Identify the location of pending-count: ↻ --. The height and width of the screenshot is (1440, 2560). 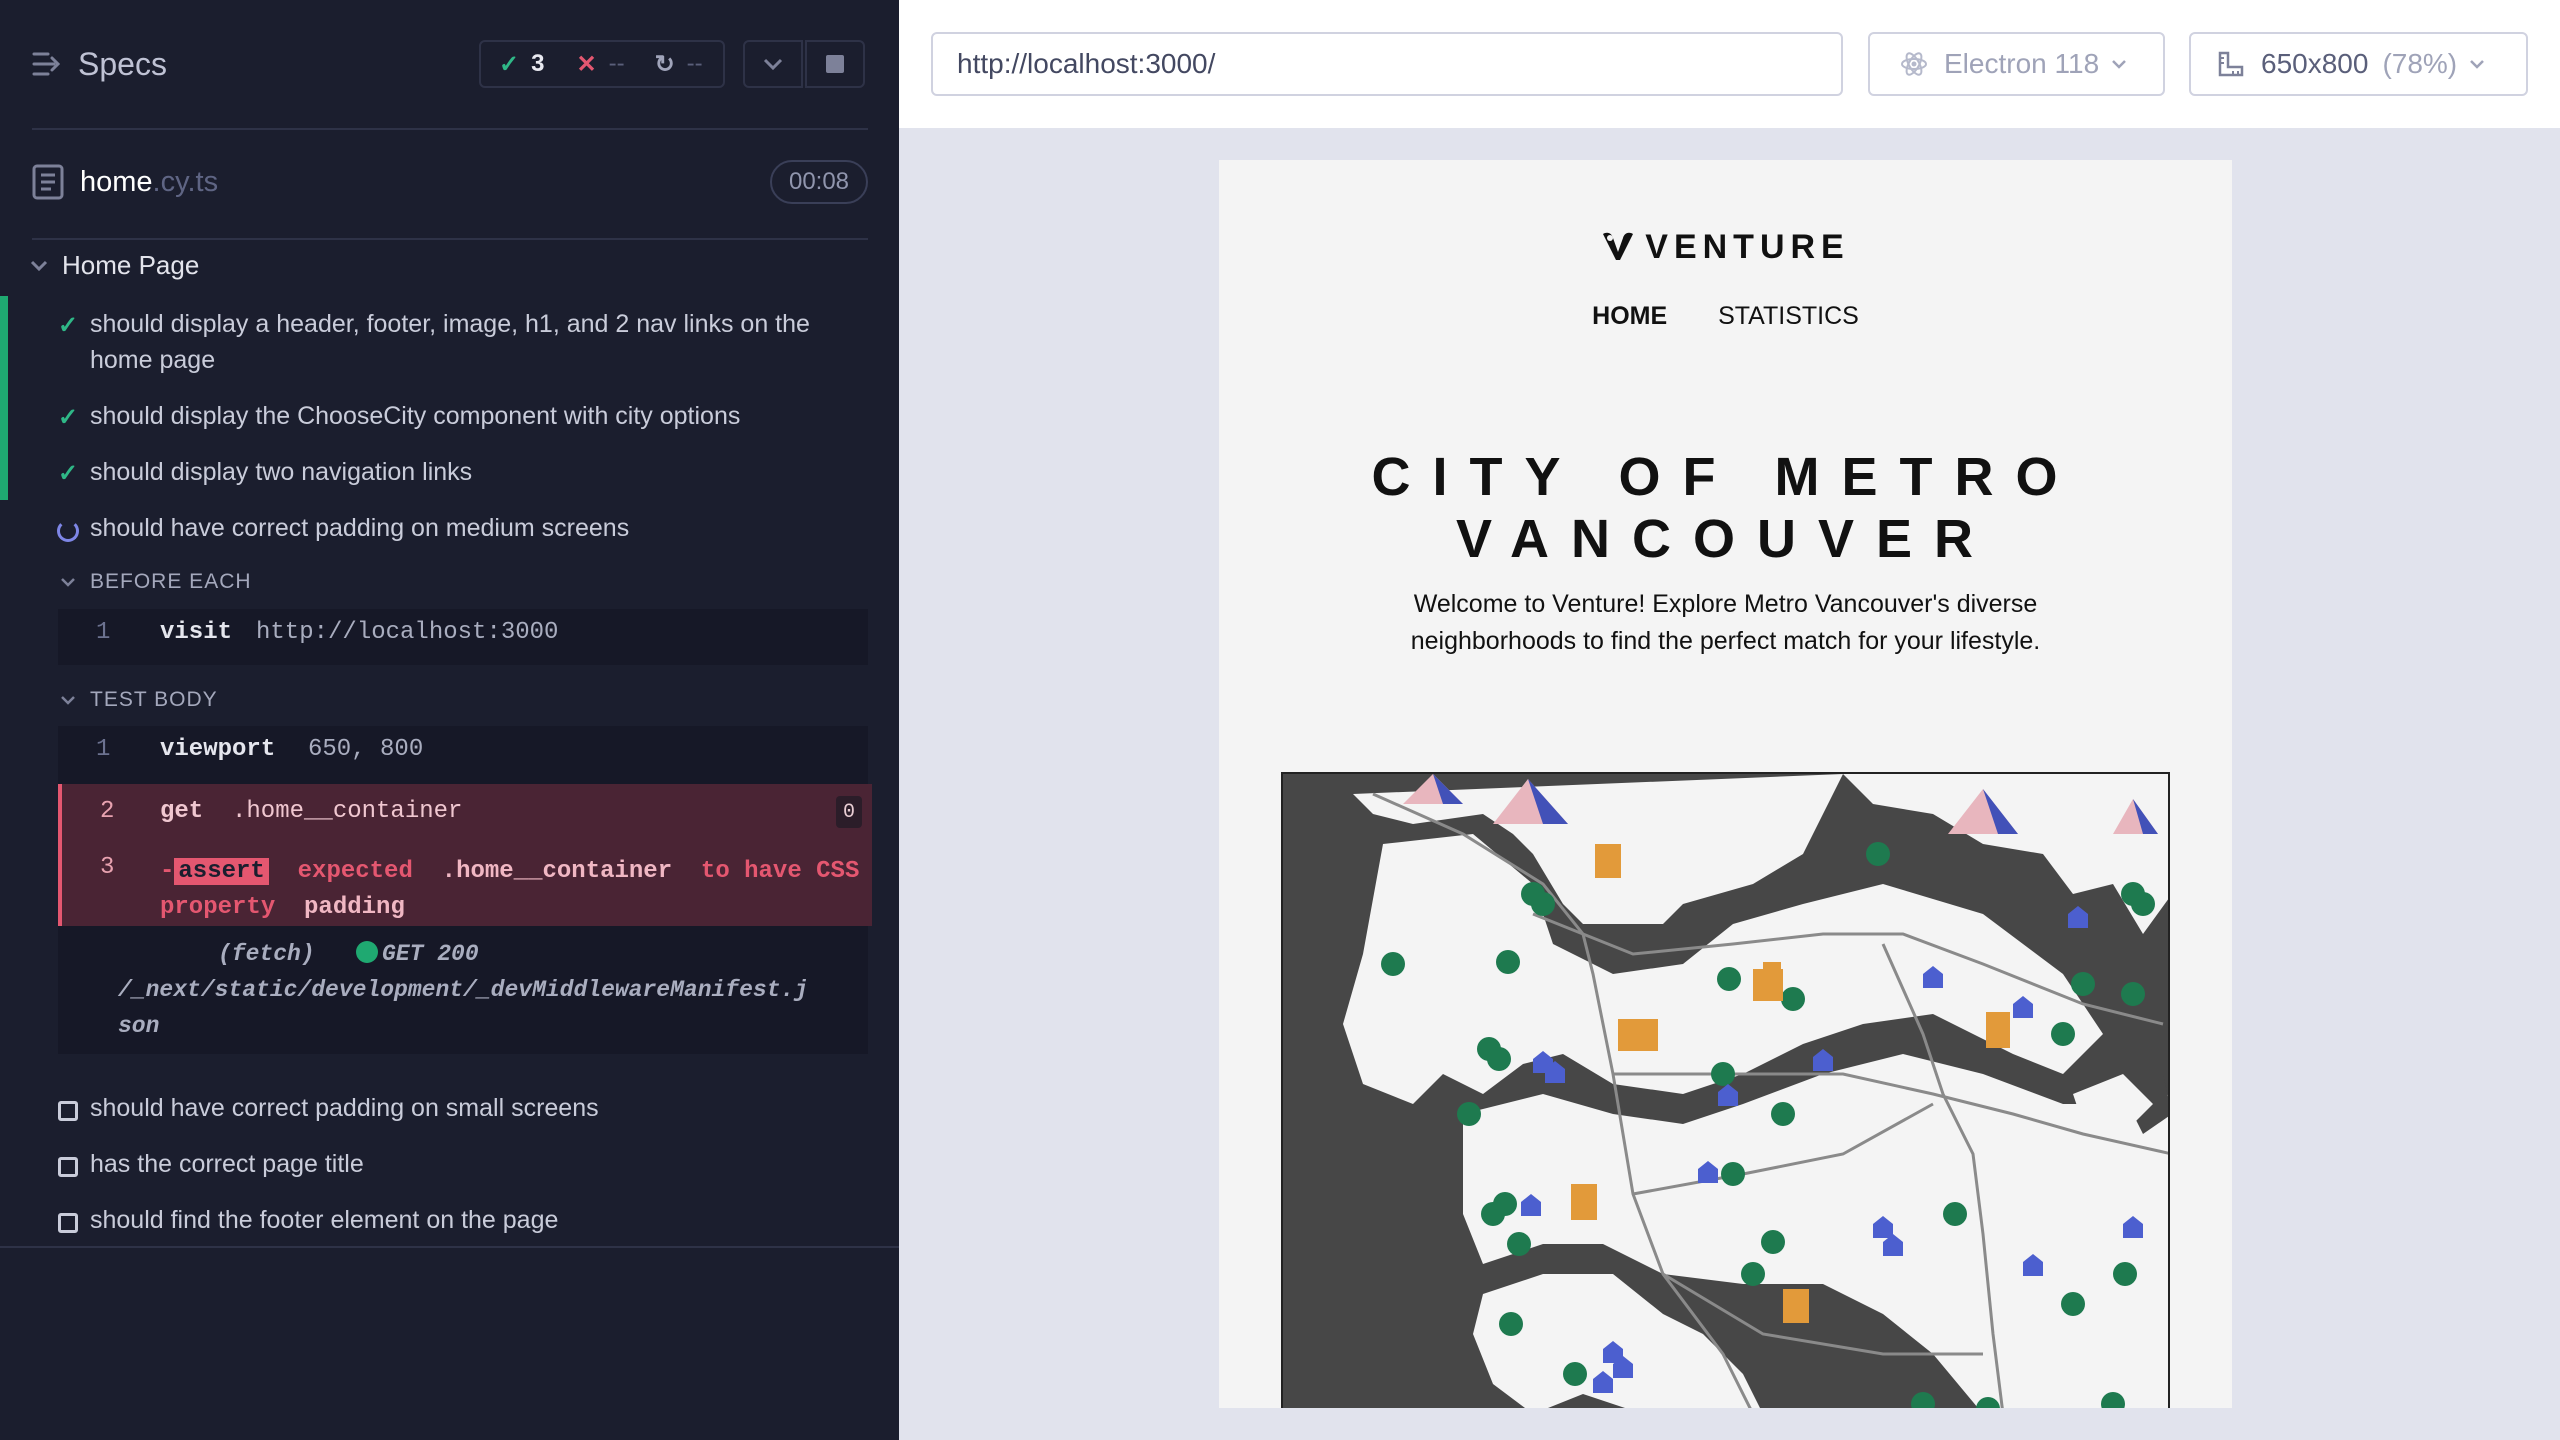
(678, 64).